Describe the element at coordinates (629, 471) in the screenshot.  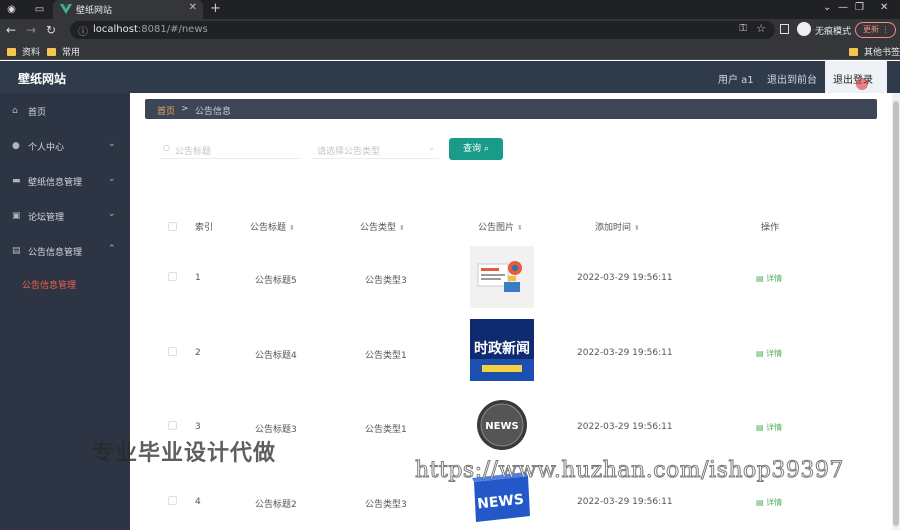
I see `watermark-url: https://www.huzhan.com/ishop39397` at that location.